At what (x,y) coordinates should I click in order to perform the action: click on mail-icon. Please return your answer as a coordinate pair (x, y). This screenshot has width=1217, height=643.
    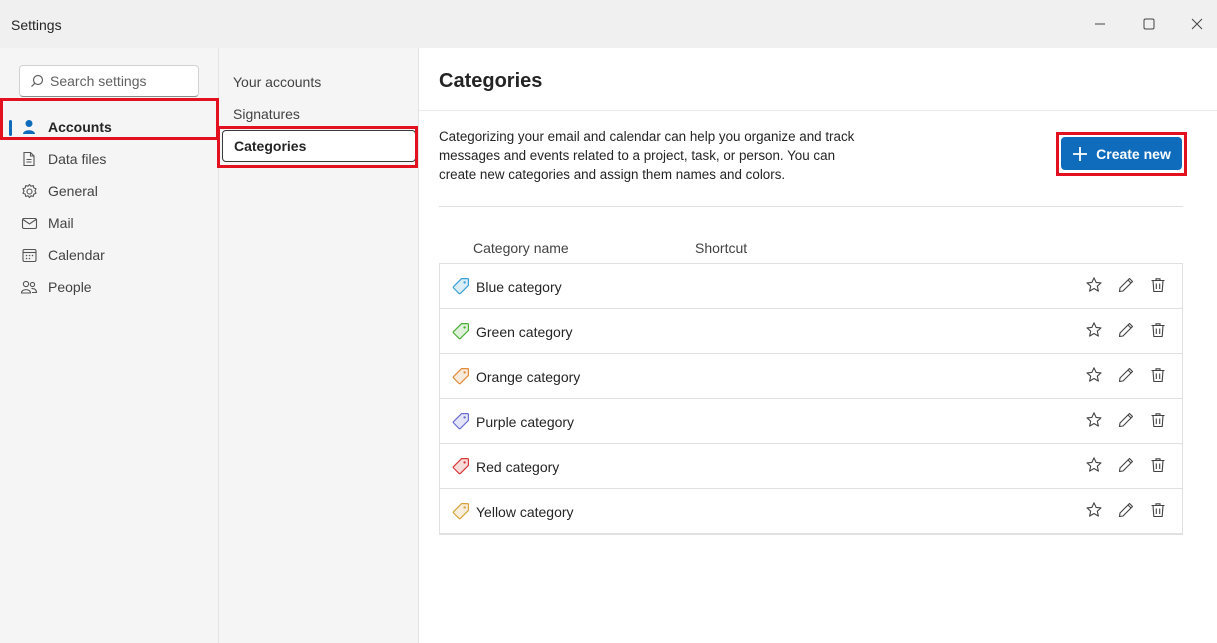
    Looking at the image, I should click on (29, 223).